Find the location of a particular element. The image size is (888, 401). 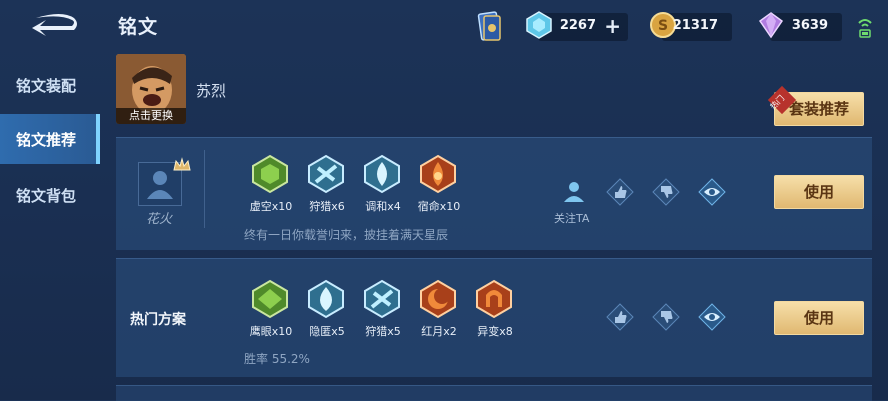

plan-title: 热门方案 is located at coordinates (158, 320).